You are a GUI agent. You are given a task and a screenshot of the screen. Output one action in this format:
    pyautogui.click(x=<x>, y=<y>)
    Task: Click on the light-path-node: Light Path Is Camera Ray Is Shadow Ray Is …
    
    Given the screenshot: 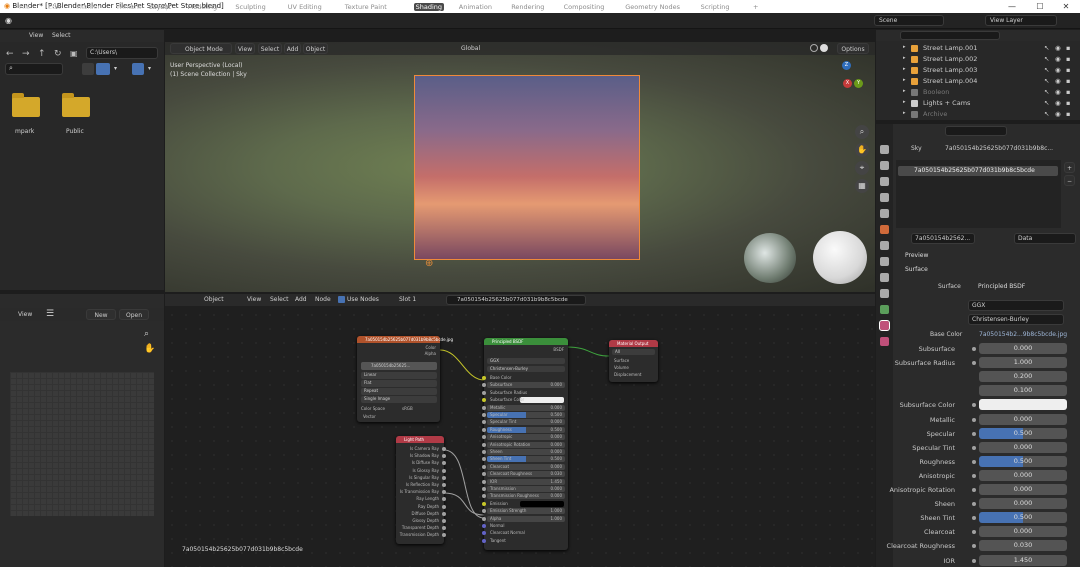 What is the action you would take?
    pyautogui.click(x=421, y=490)
    